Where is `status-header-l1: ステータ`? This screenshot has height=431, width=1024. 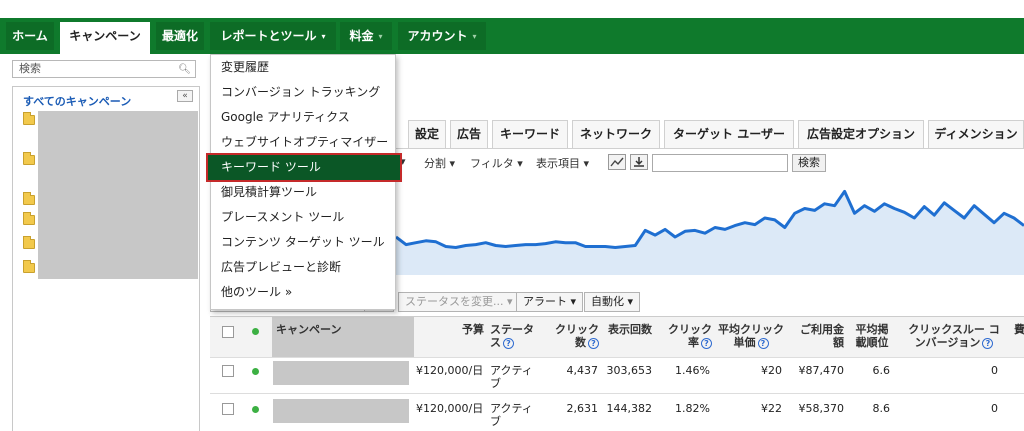
status-header-l1: ステータ is located at coordinates (512, 329).